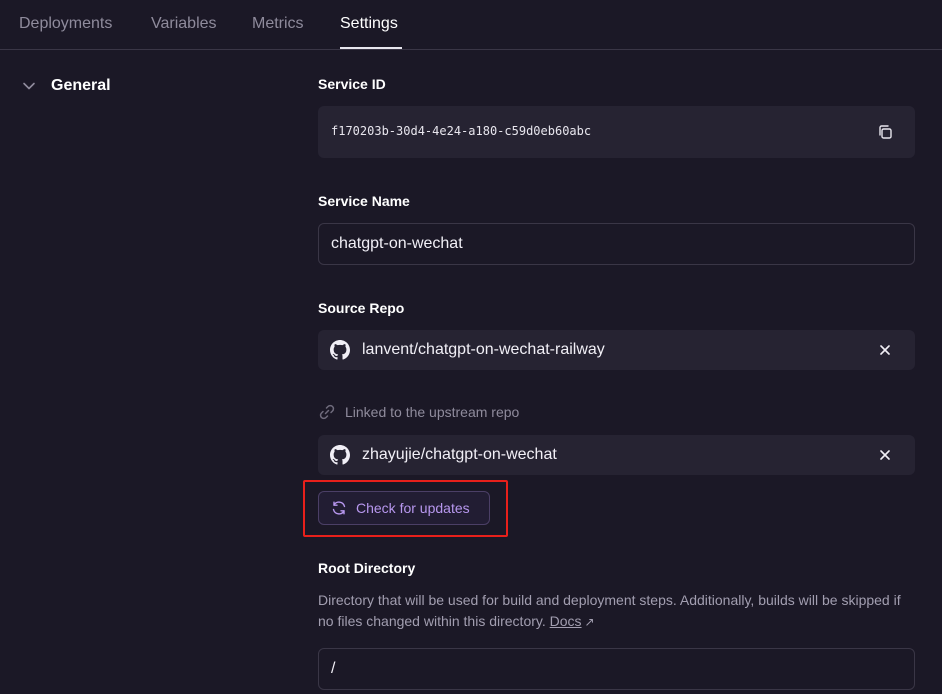  I want to click on service-name-label: Service Name, so click(364, 201).